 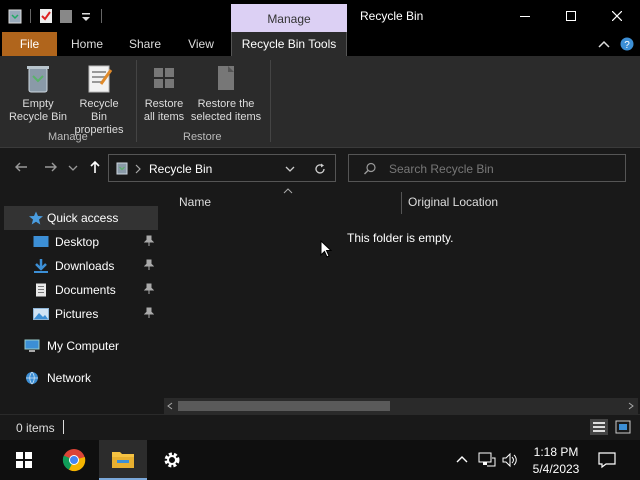 I want to click on sidebar-item-quick-access: Quick access, so click(x=81, y=218).